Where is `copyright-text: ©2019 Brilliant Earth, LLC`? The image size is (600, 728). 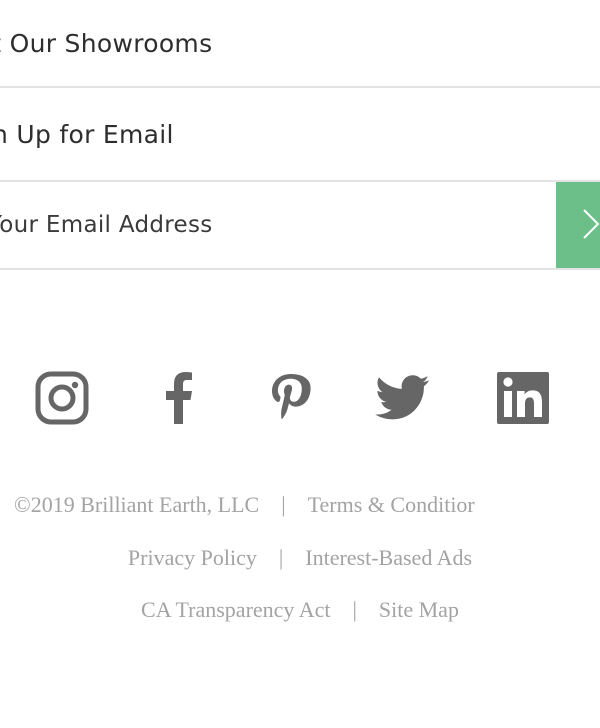 copyright-text: ©2019 Brilliant Earth, LLC is located at coordinates (137, 504).